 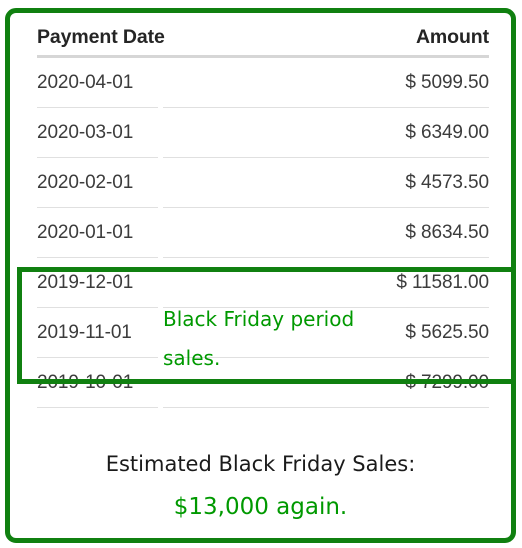 What do you see at coordinates (447, 232) in the screenshot?
I see `cell-amount: $ 8634.50` at bounding box center [447, 232].